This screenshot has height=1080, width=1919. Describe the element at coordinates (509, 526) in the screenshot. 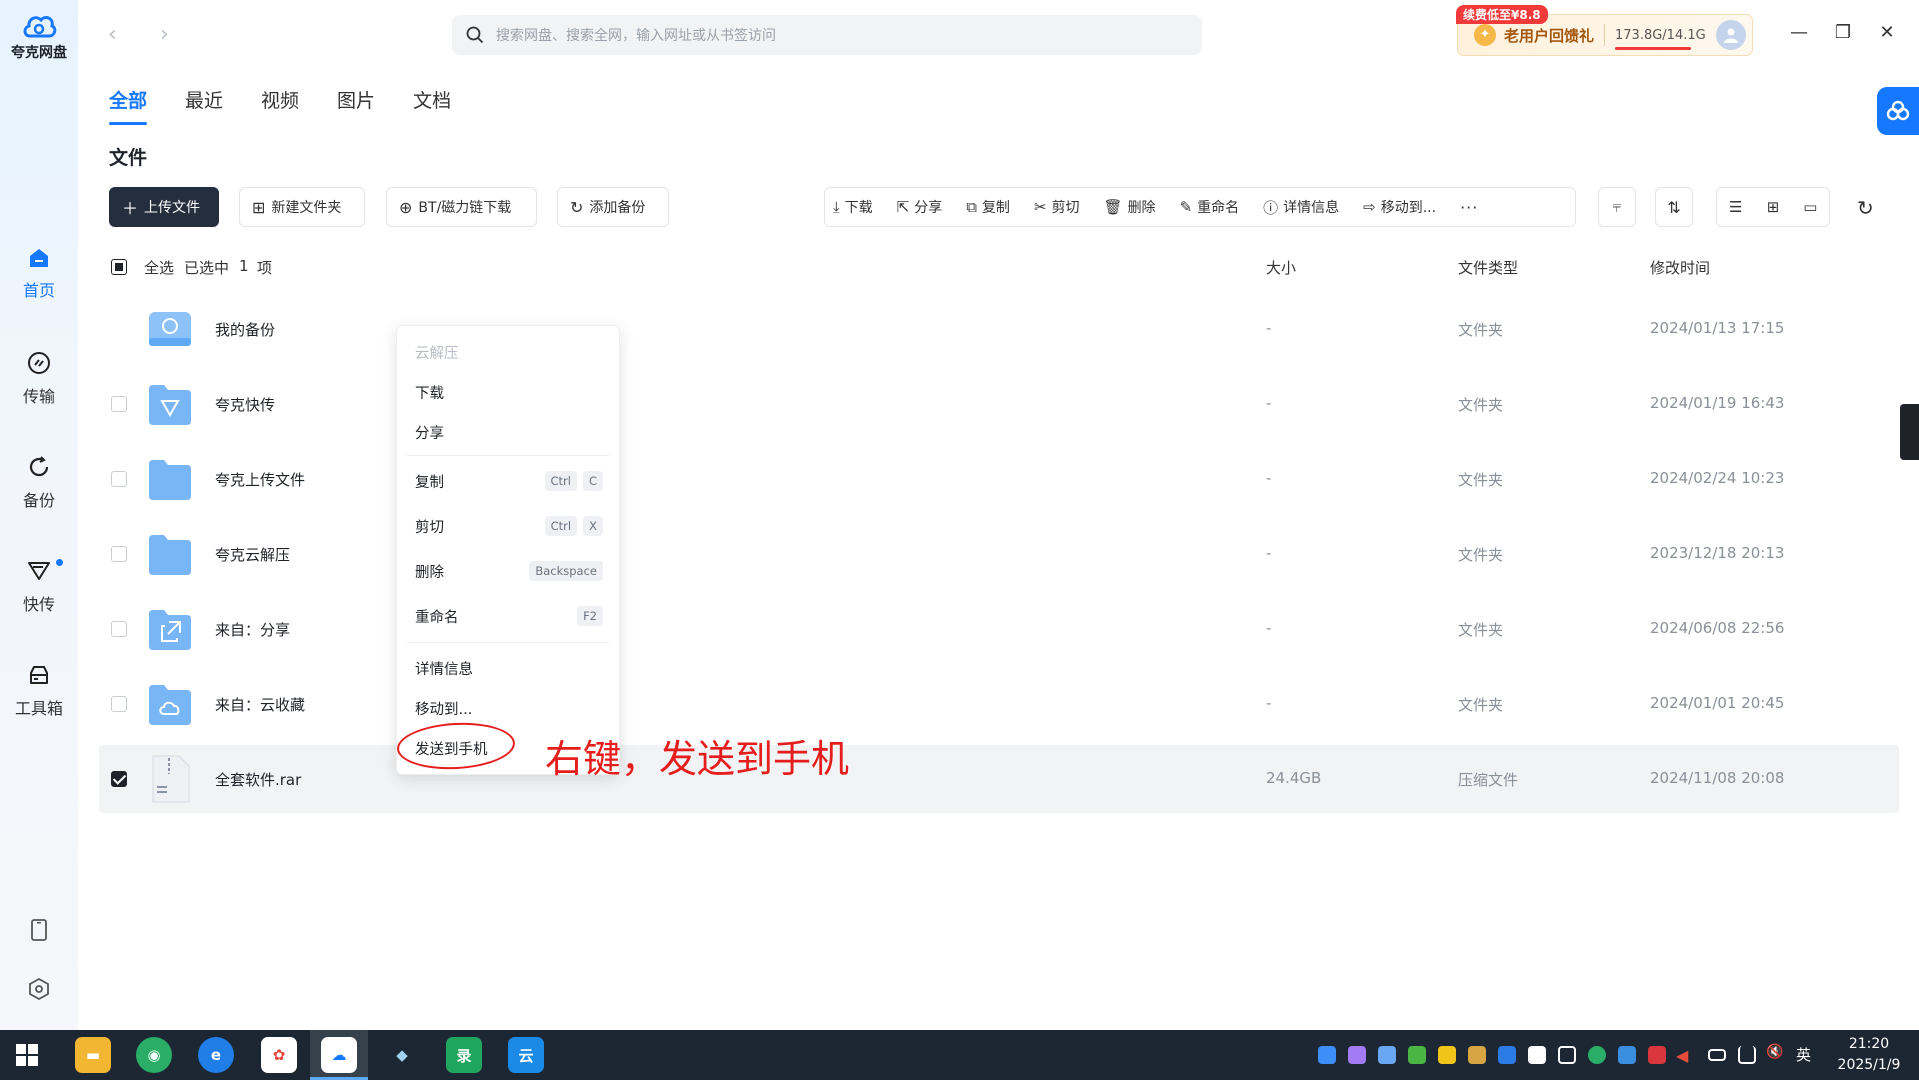

I see `menu-item-cut: 剪切 Ctrl X` at that location.